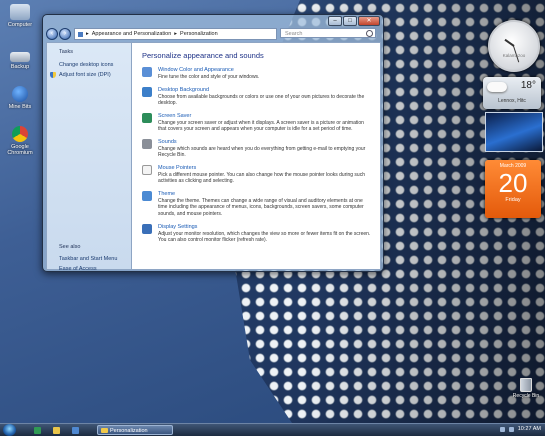  What do you see at coordinates (272, 429) in the screenshot?
I see `taskbar: Personalization 10:27 AM` at bounding box center [272, 429].